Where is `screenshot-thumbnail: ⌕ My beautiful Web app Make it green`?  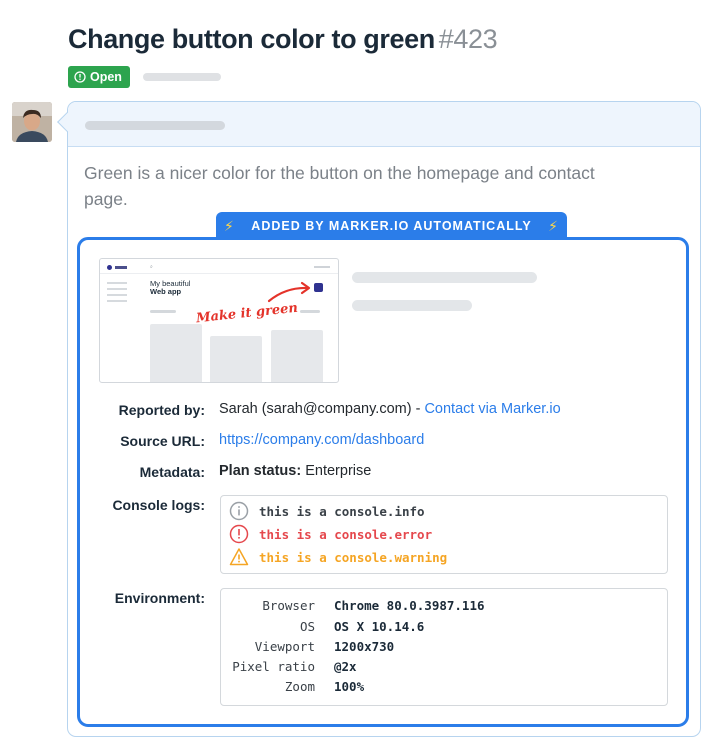
screenshot-thumbnail: ⌕ My beautiful Web app Make it green is located at coordinates (219, 320).